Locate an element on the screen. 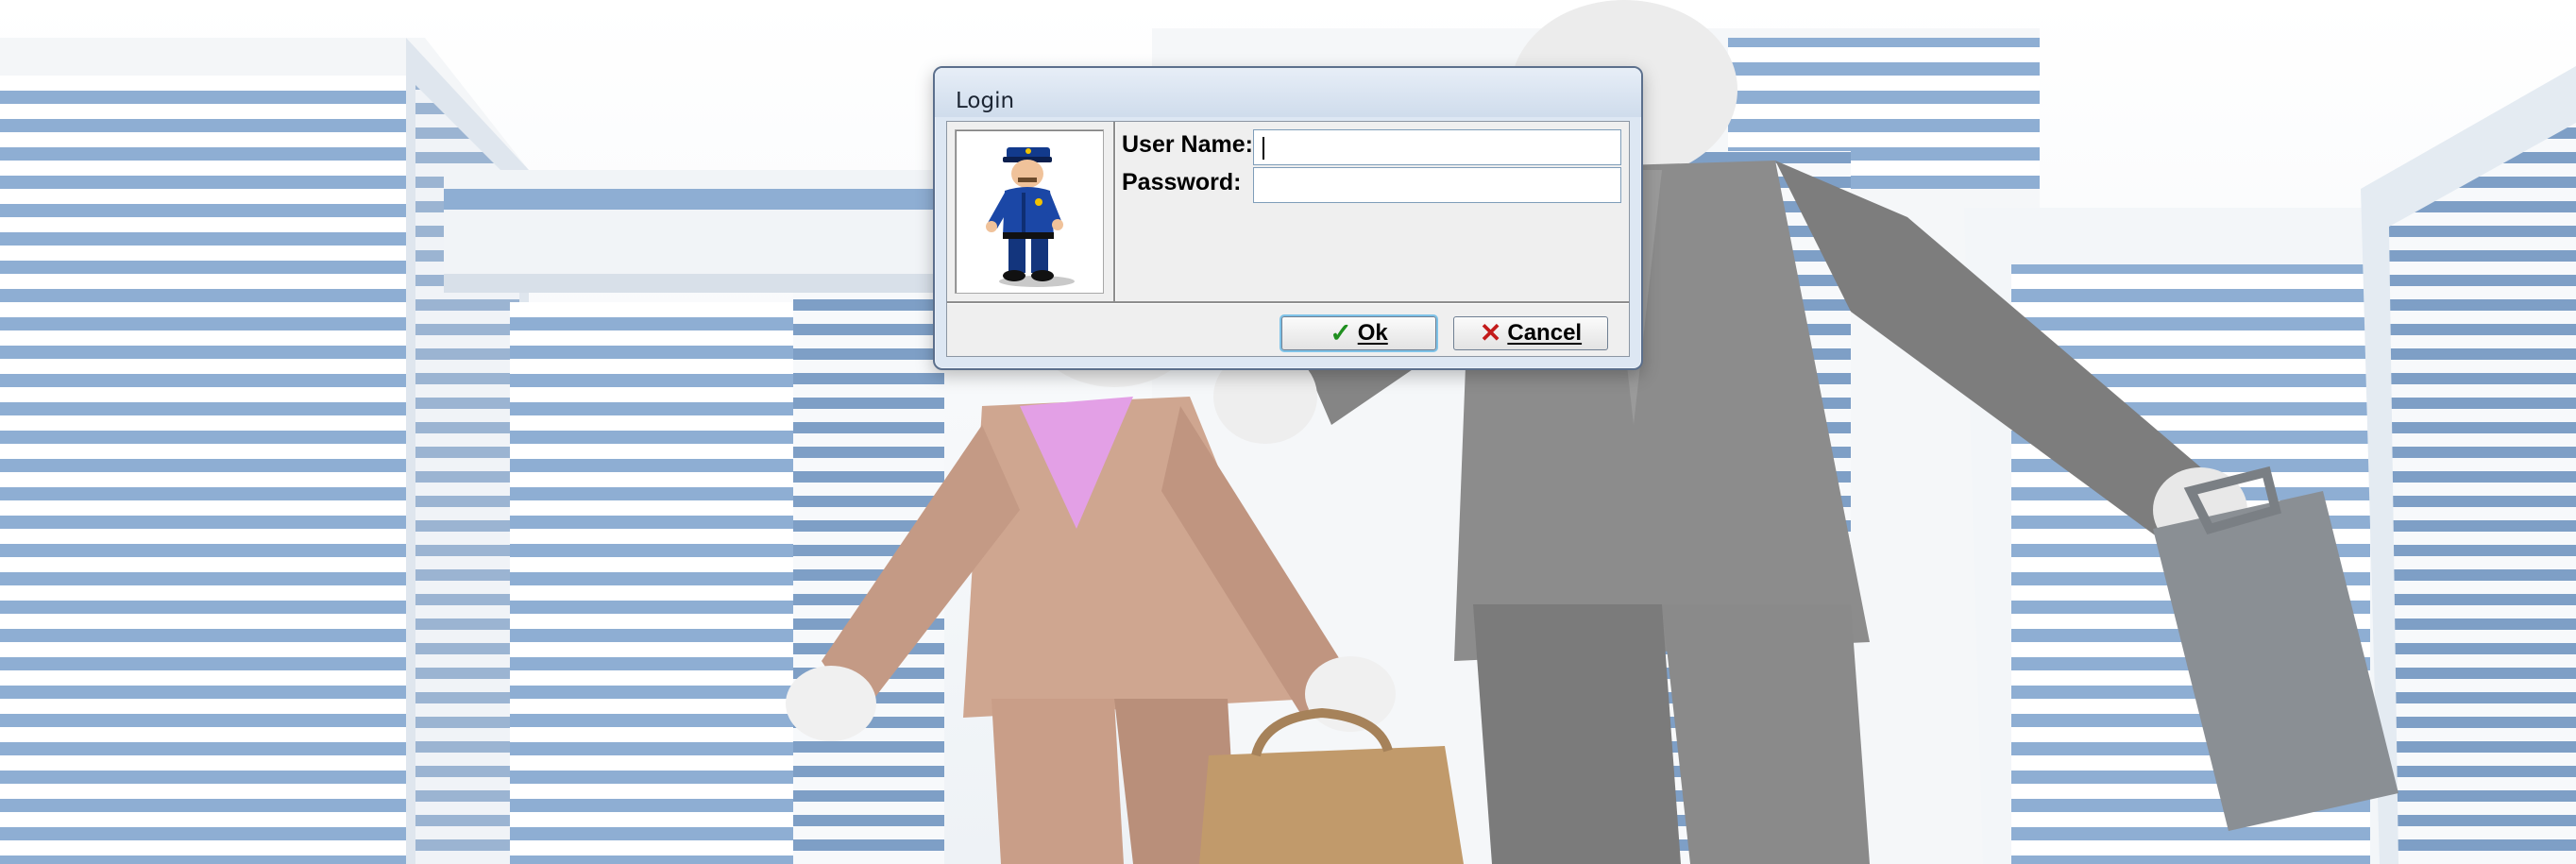  horizontal-separator is located at coordinates (1288, 302).